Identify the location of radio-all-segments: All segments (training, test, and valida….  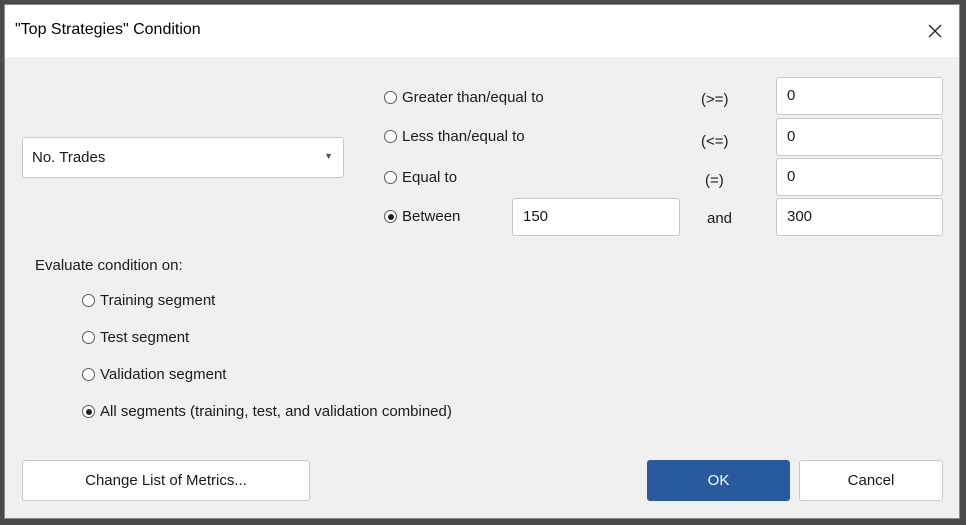
(267, 411).